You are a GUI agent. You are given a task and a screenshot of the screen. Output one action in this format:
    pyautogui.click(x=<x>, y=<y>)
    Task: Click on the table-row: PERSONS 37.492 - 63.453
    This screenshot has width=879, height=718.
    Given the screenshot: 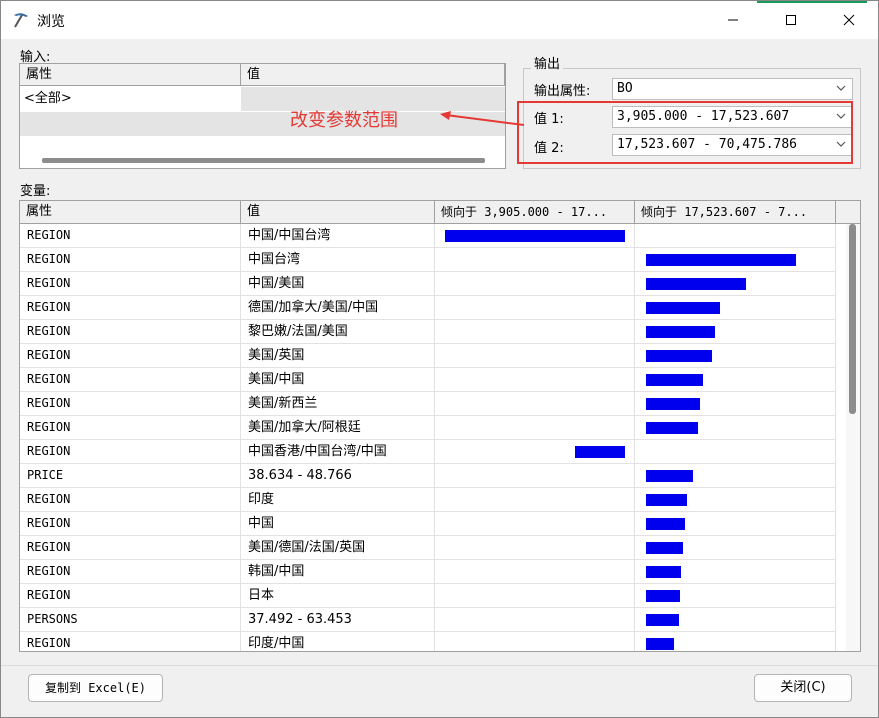 What is the action you would take?
    pyautogui.click(x=428, y=620)
    